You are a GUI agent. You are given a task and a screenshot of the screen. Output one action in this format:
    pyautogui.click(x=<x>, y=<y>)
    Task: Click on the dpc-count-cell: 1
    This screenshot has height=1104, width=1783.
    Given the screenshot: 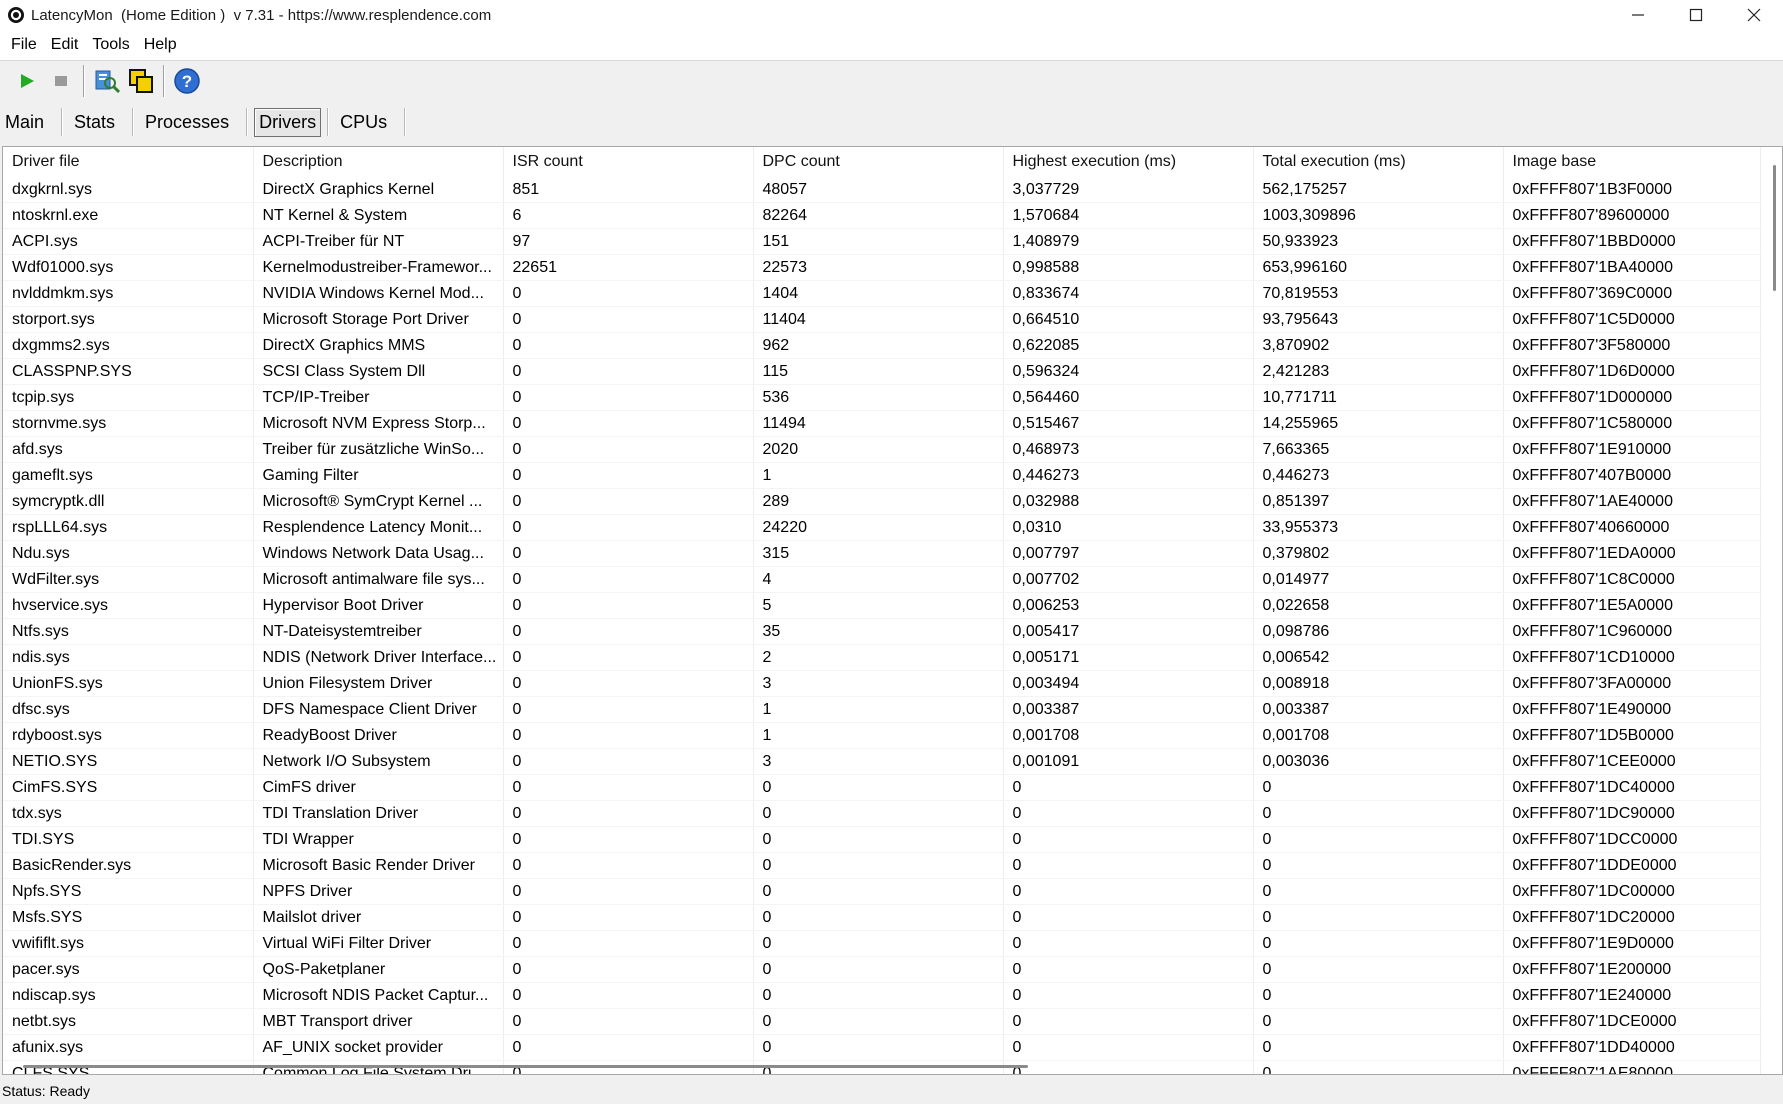 What is the action you would take?
    pyautogui.click(x=878, y=709)
    